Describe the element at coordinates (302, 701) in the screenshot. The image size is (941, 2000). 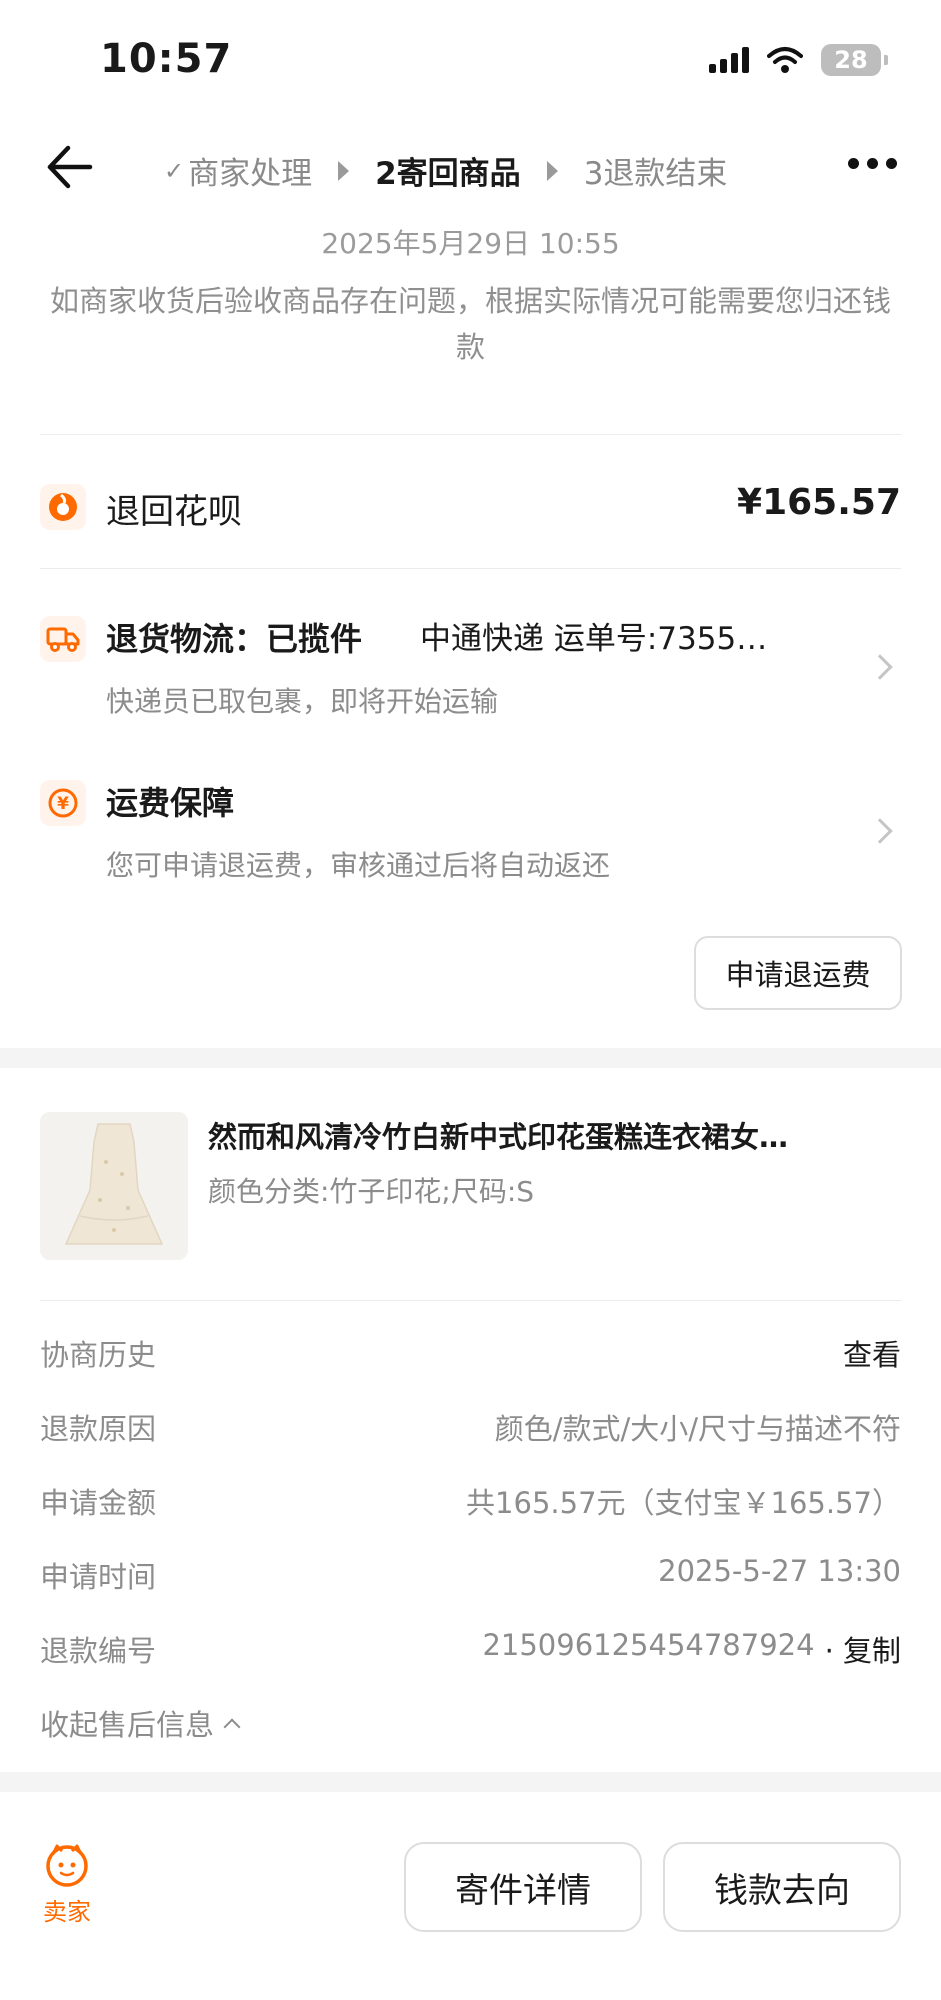
I see `logistics-desc: 快递员已取包裹，即将开始运输` at that location.